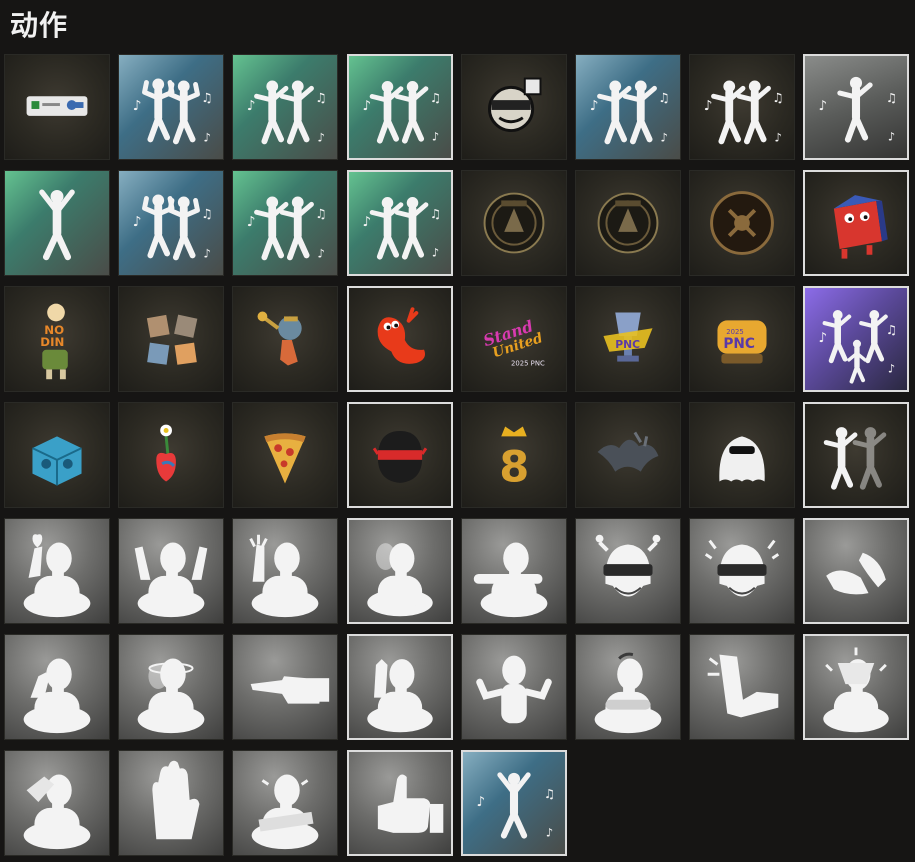 The width and height of the screenshot is (915, 862). I want to click on emote-tile: 8, so click(514, 455).